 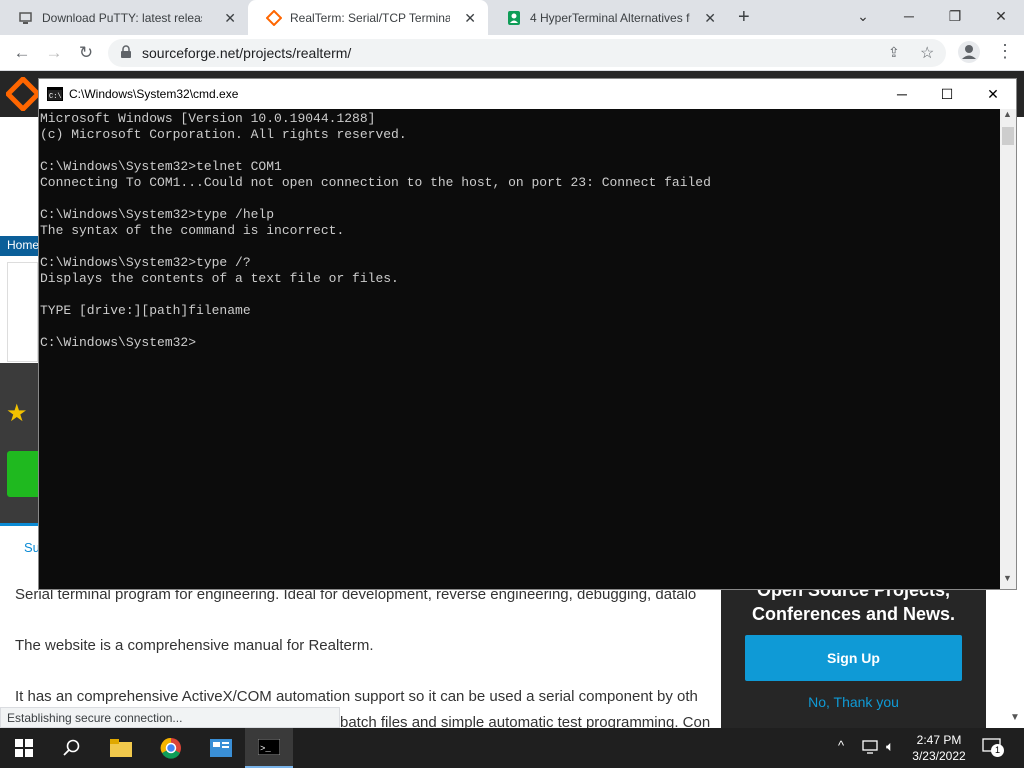 I want to click on cmd-title-bar: C:\ C:\Windows\System32\cmd.exe ─ ☐ ✕, so click(x=527, y=94).